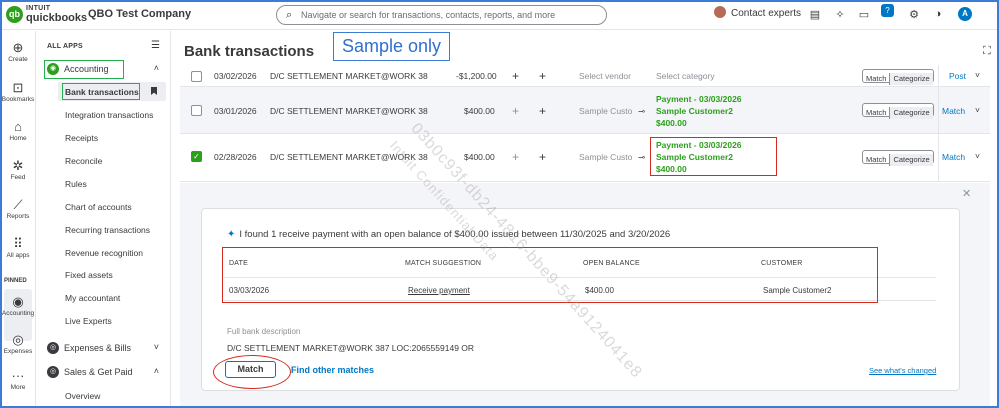  What do you see at coordinates (957, 76) in the screenshot?
I see `row-post-button: Post` at bounding box center [957, 76].